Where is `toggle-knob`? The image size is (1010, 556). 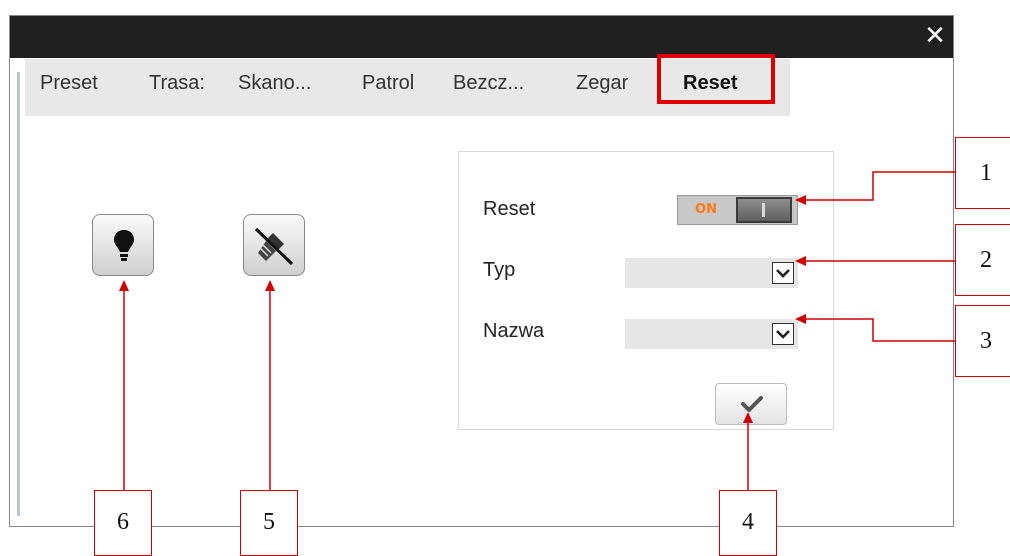
toggle-knob is located at coordinates (764, 210).